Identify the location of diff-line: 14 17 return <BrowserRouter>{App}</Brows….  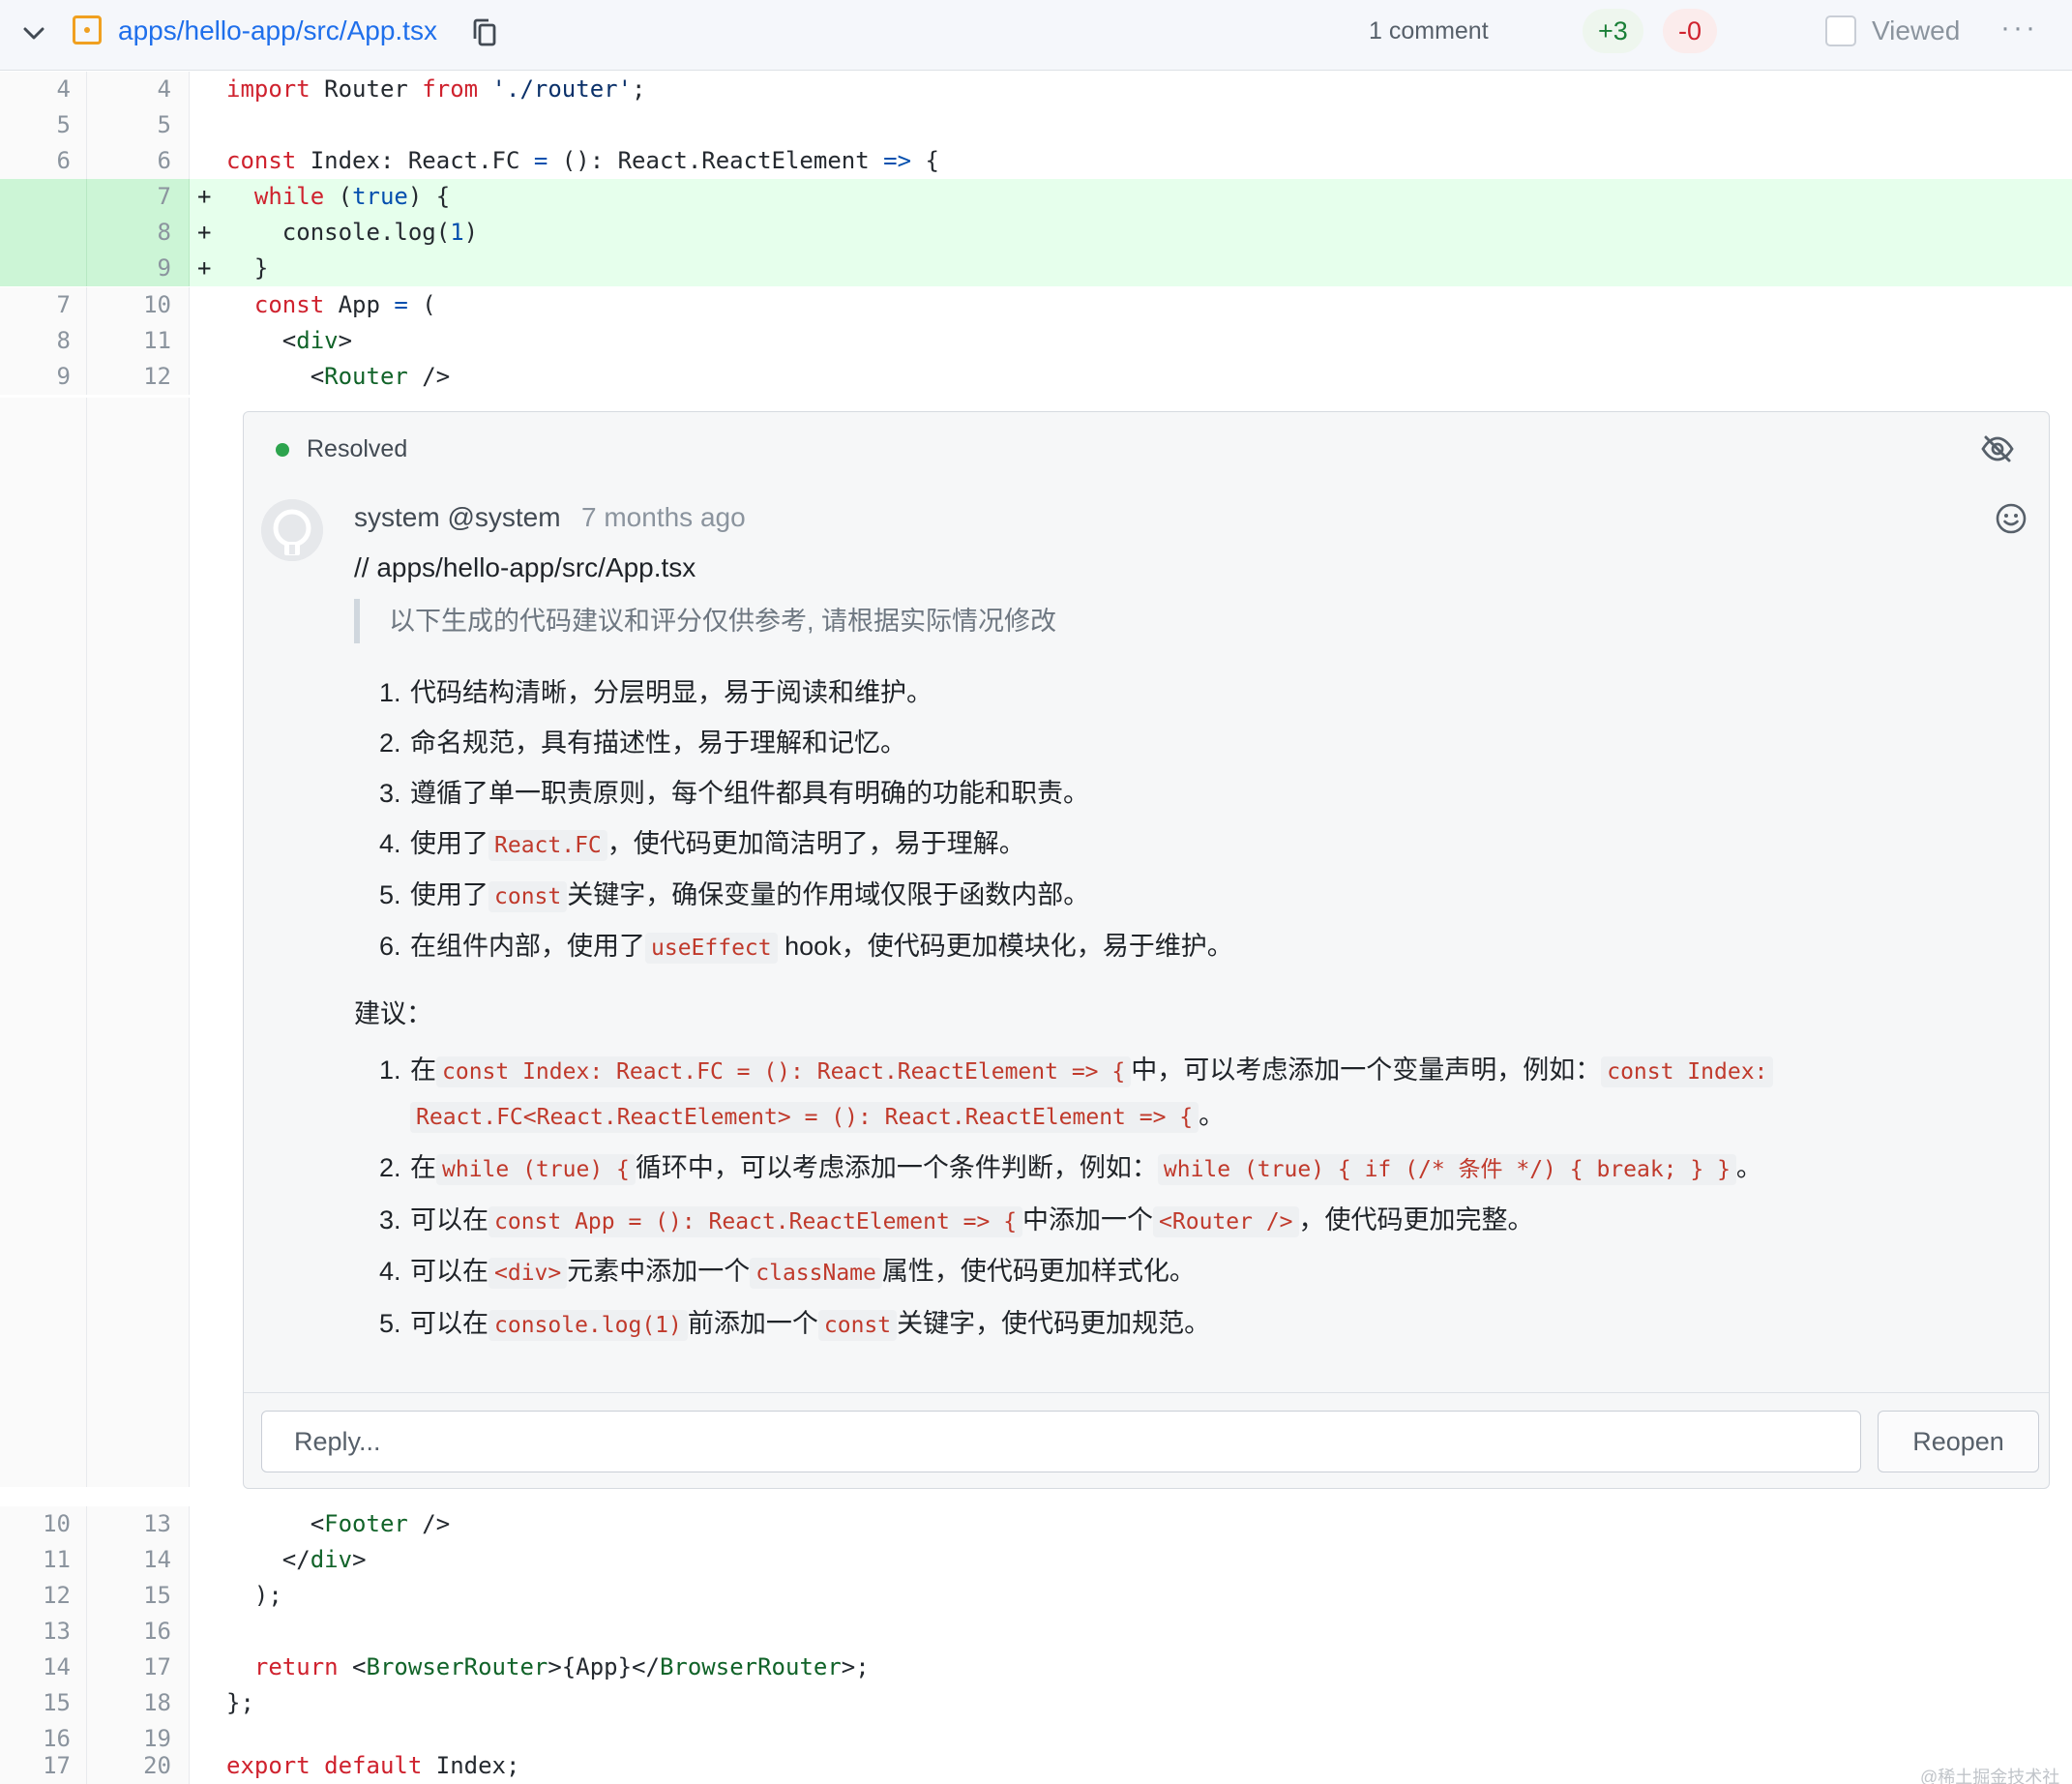
(1036, 1668).